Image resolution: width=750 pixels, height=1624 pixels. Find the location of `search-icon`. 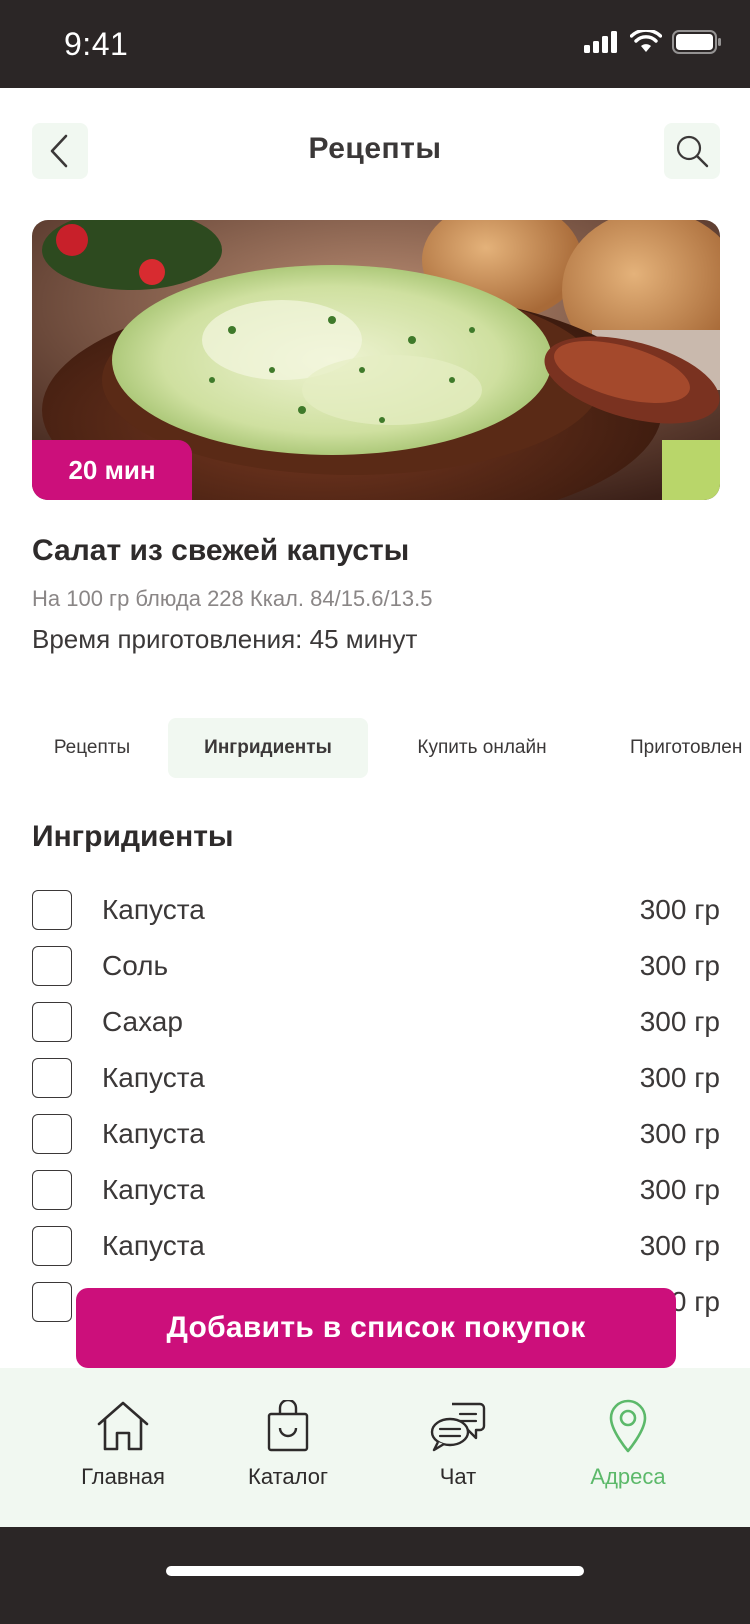

search-icon is located at coordinates (692, 151).